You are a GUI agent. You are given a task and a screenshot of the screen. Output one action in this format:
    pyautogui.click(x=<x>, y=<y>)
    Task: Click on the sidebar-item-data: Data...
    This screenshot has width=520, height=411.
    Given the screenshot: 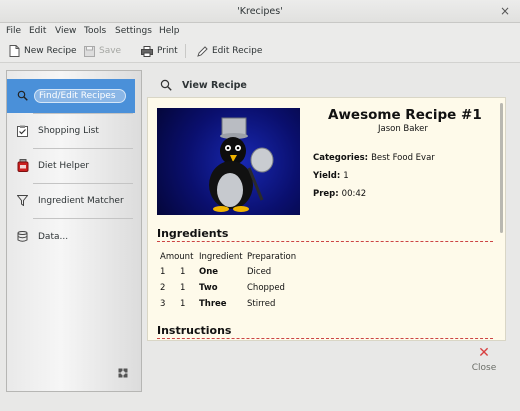 What is the action you would take?
    pyautogui.click(x=71, y=237)
    